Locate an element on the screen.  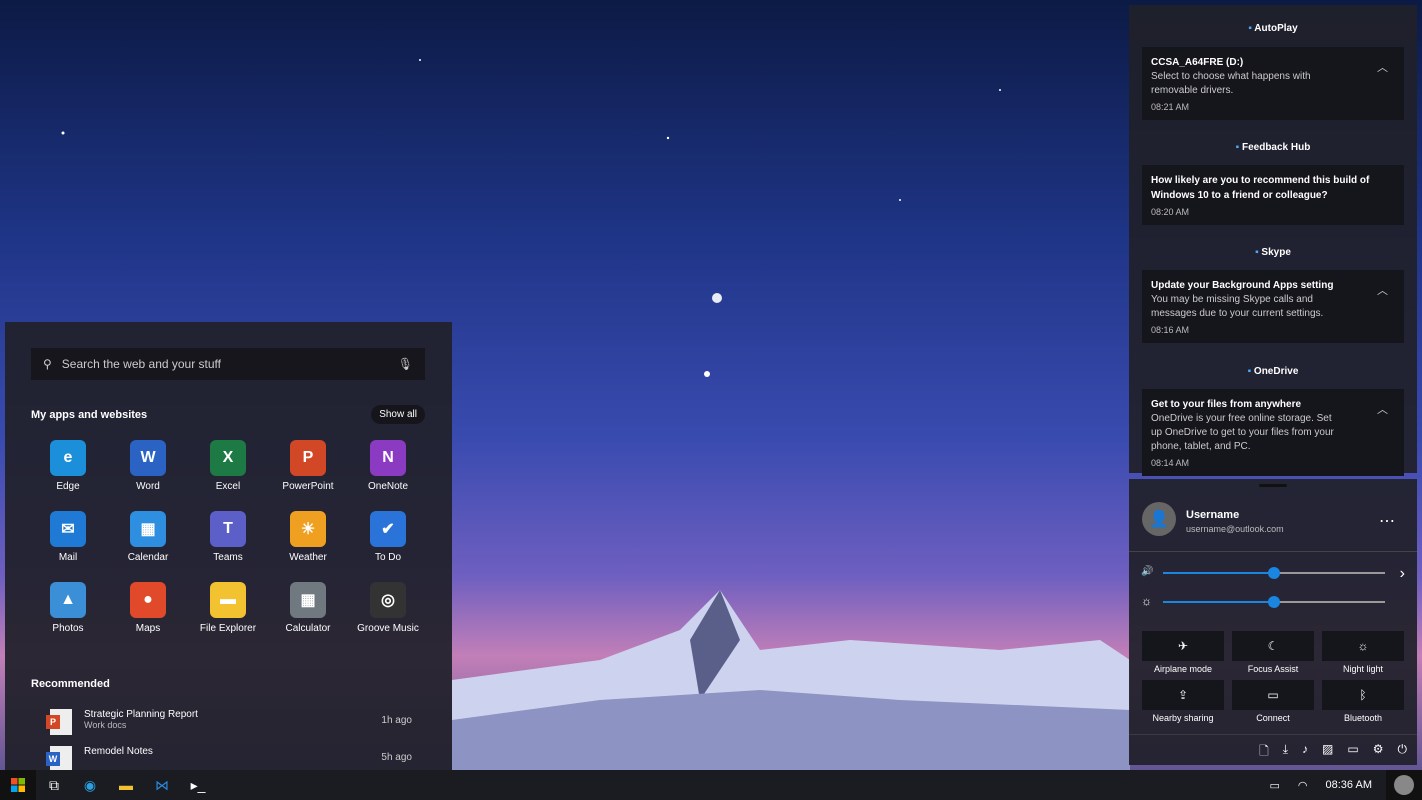
wifi-icon: ◠ is located at coordinates (1303, 785).